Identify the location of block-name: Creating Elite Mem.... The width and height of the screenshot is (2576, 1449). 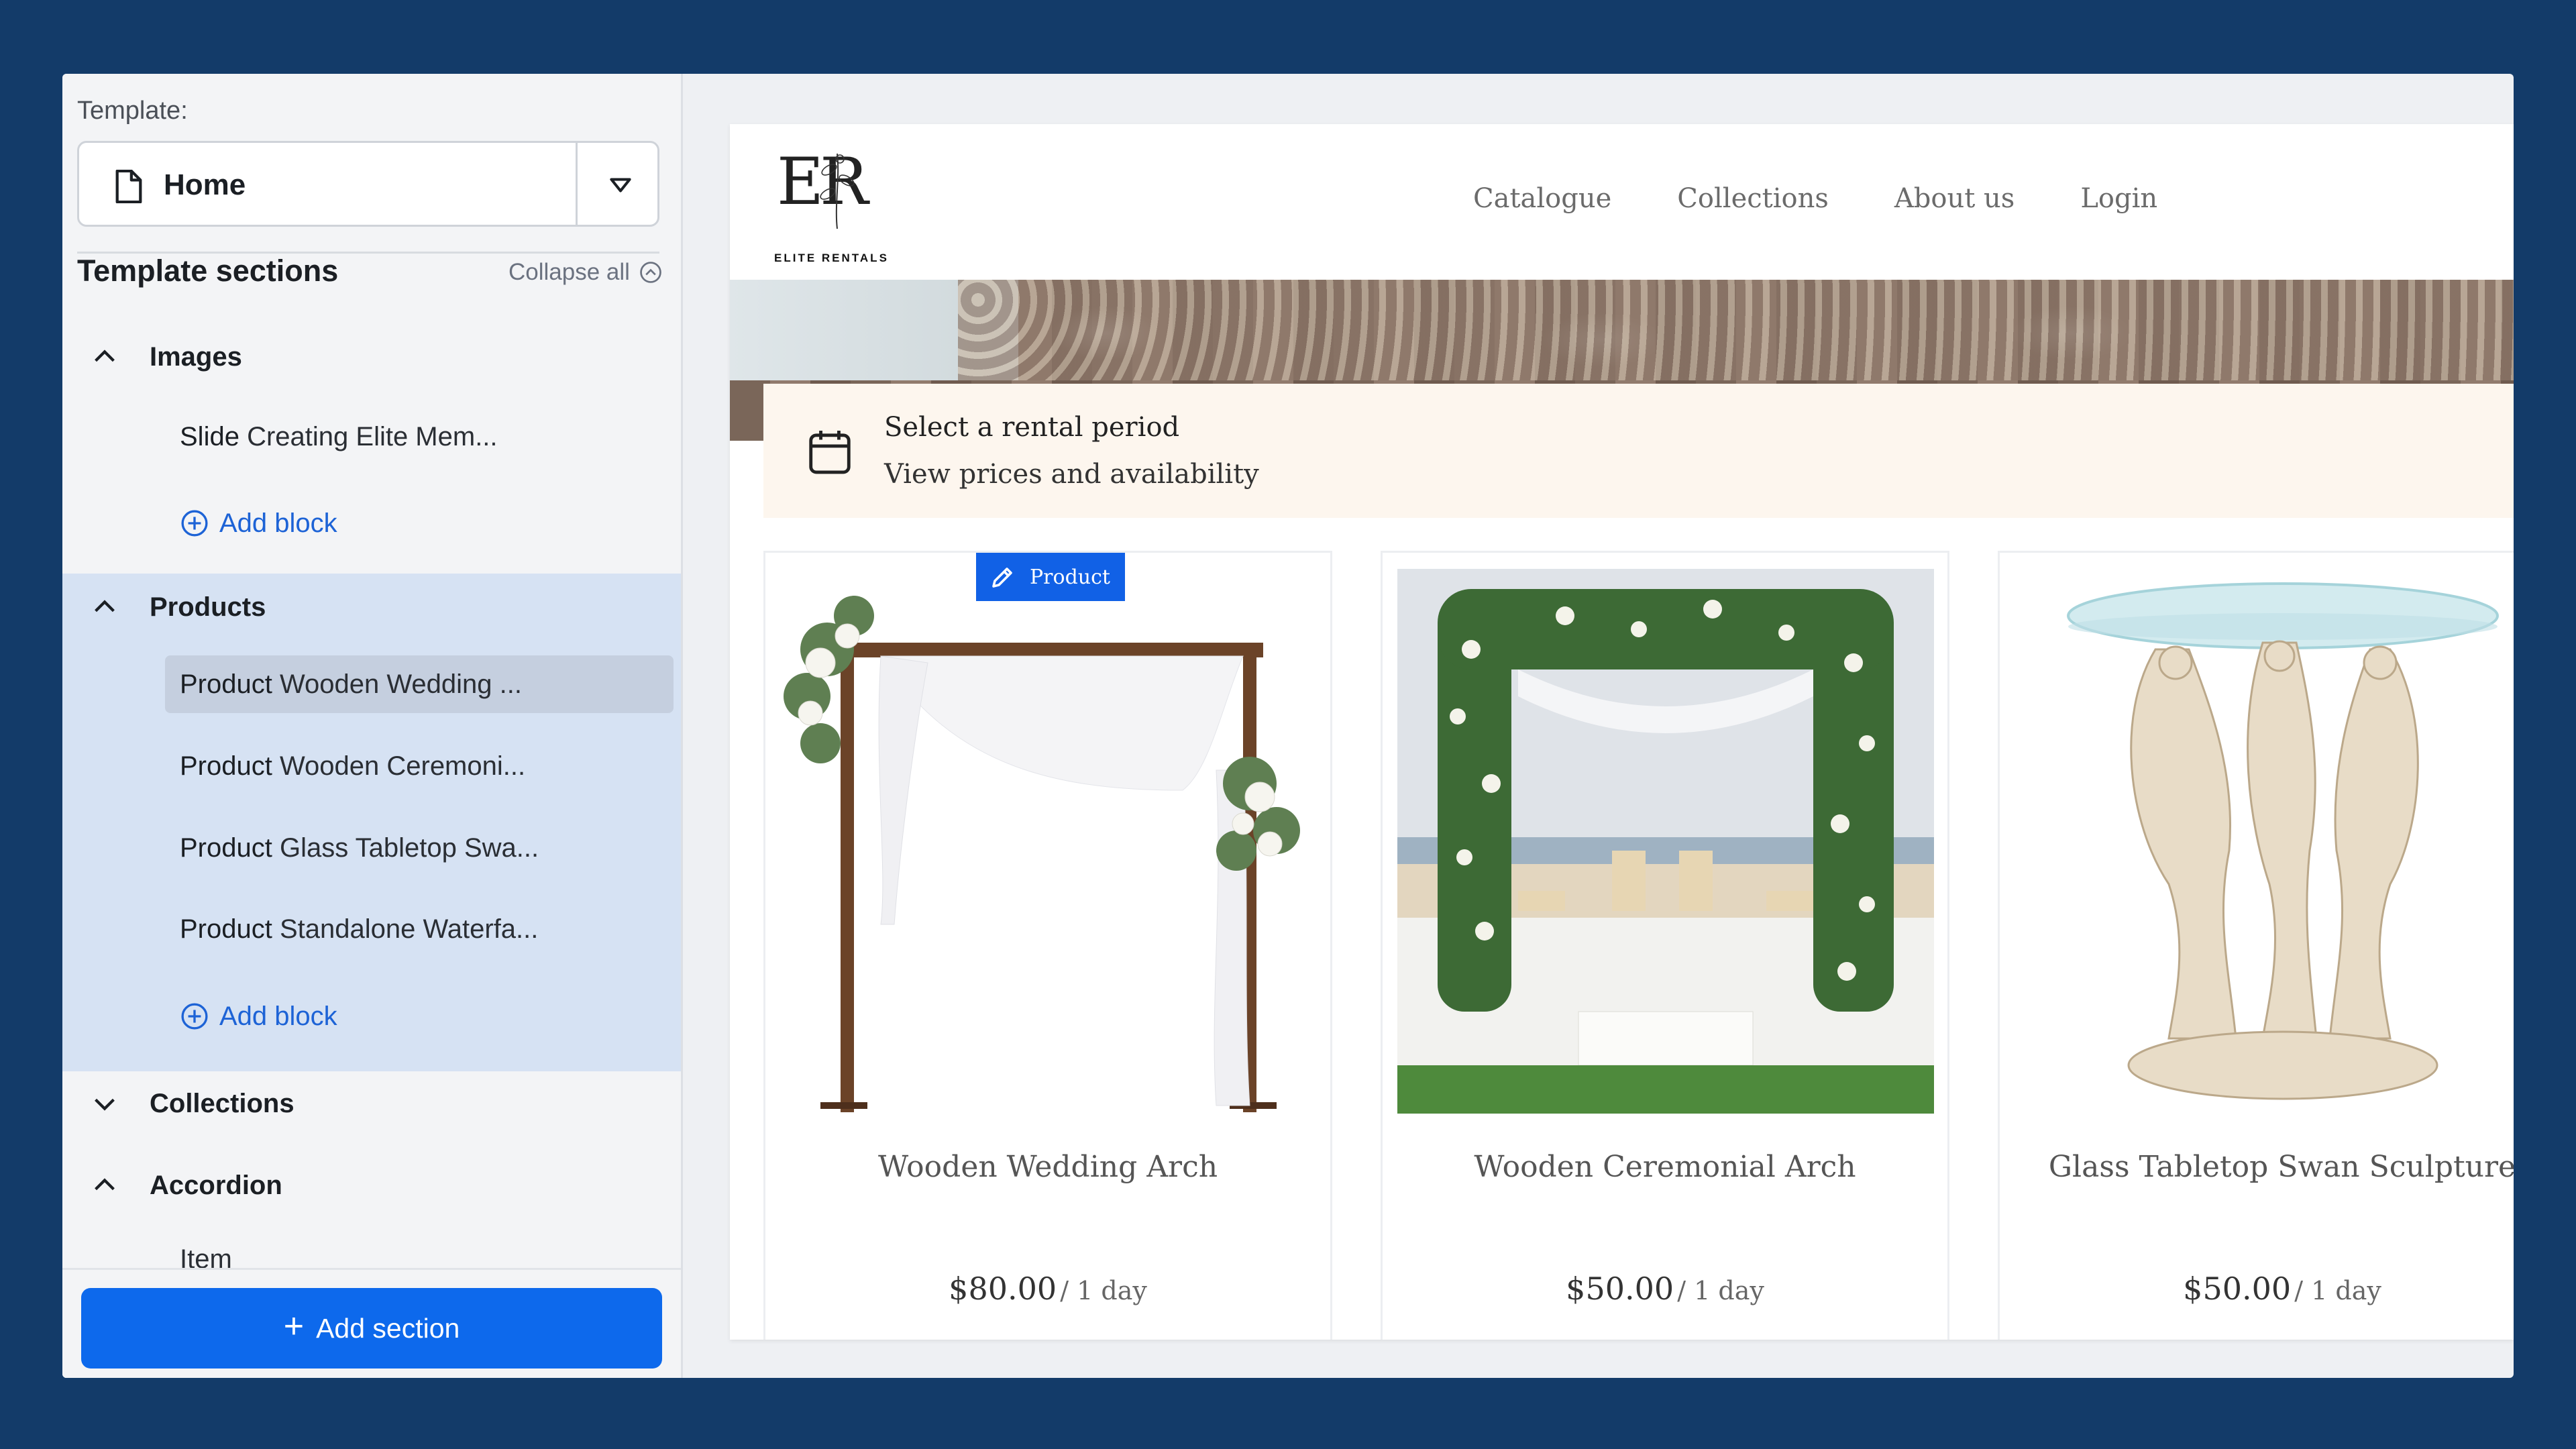
(372, 436).